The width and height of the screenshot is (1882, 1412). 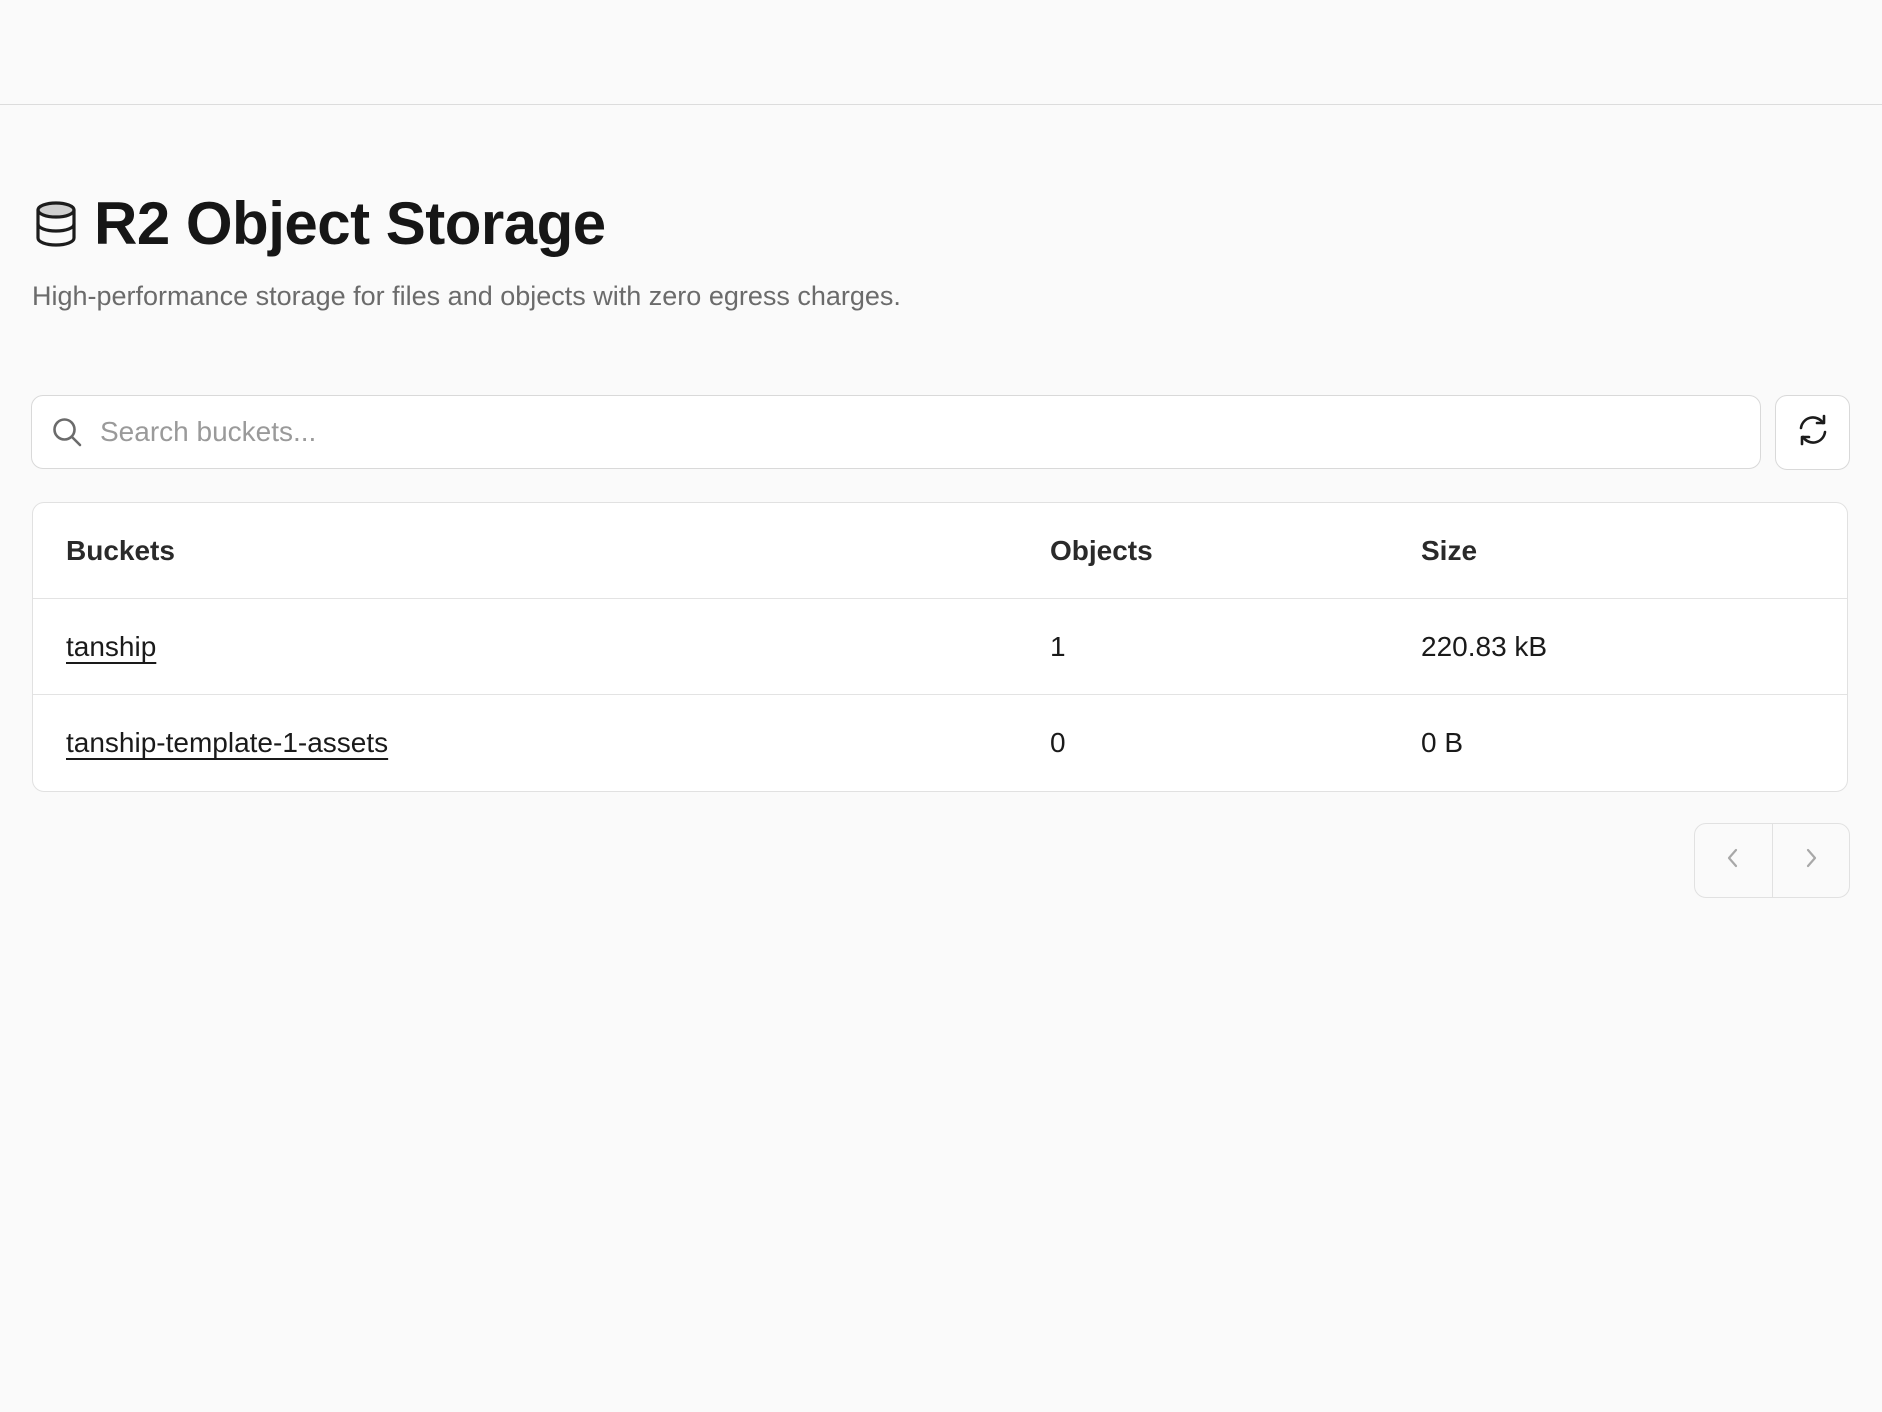 What do you see at coordinates (1484, 646) in the screenshot?
I see `size-cell: 220.83 kB` at bounding box center [1484, 646].